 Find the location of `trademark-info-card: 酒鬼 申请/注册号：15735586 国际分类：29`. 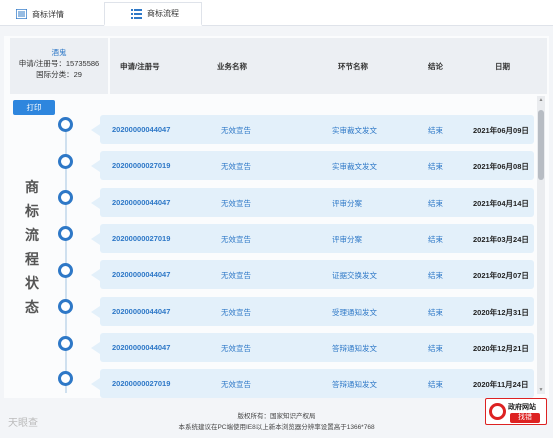

trademark-info-card: 酒鬼 申请/注册号：15735586 国际分类：29 is located at coordinates (59, 66).